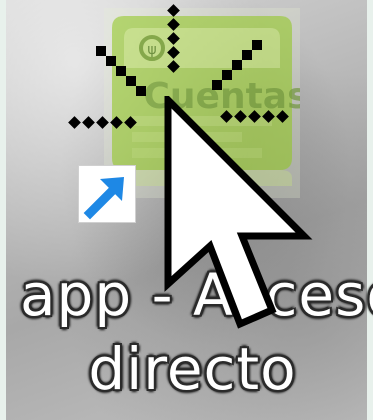 The width and height of the screenshot is (373, 420). I want to click on frame-edge-right, so click(370, 210).